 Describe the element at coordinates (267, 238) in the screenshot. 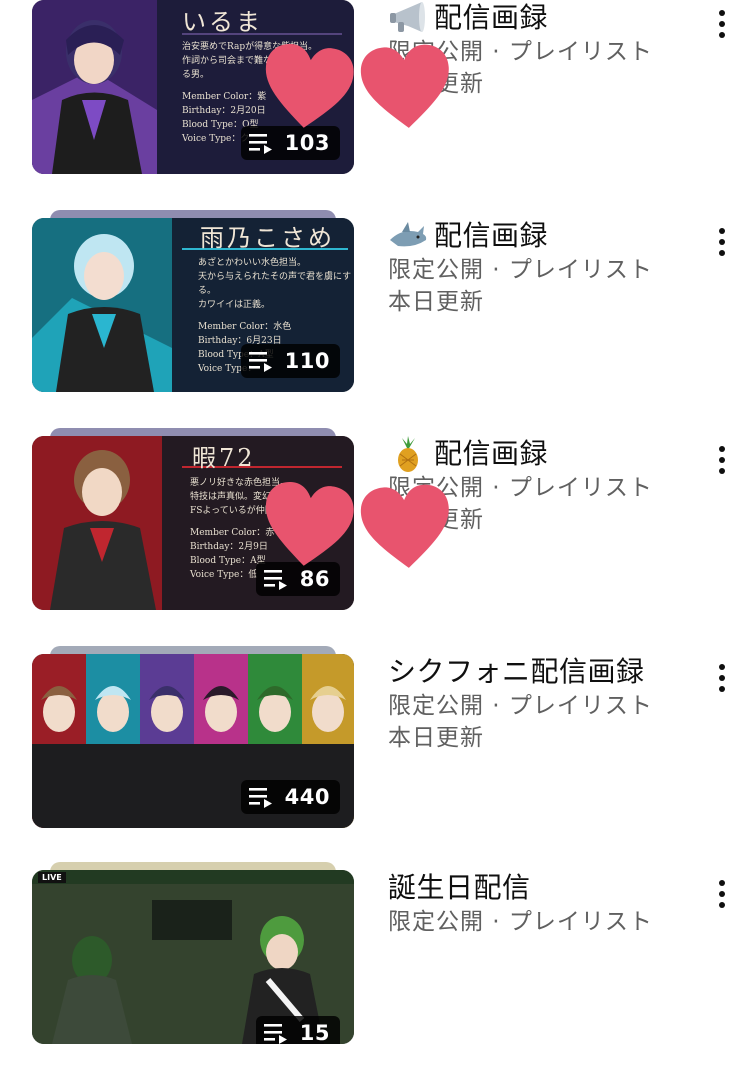

I see `card-name: 雨乃こさめ` at that location.